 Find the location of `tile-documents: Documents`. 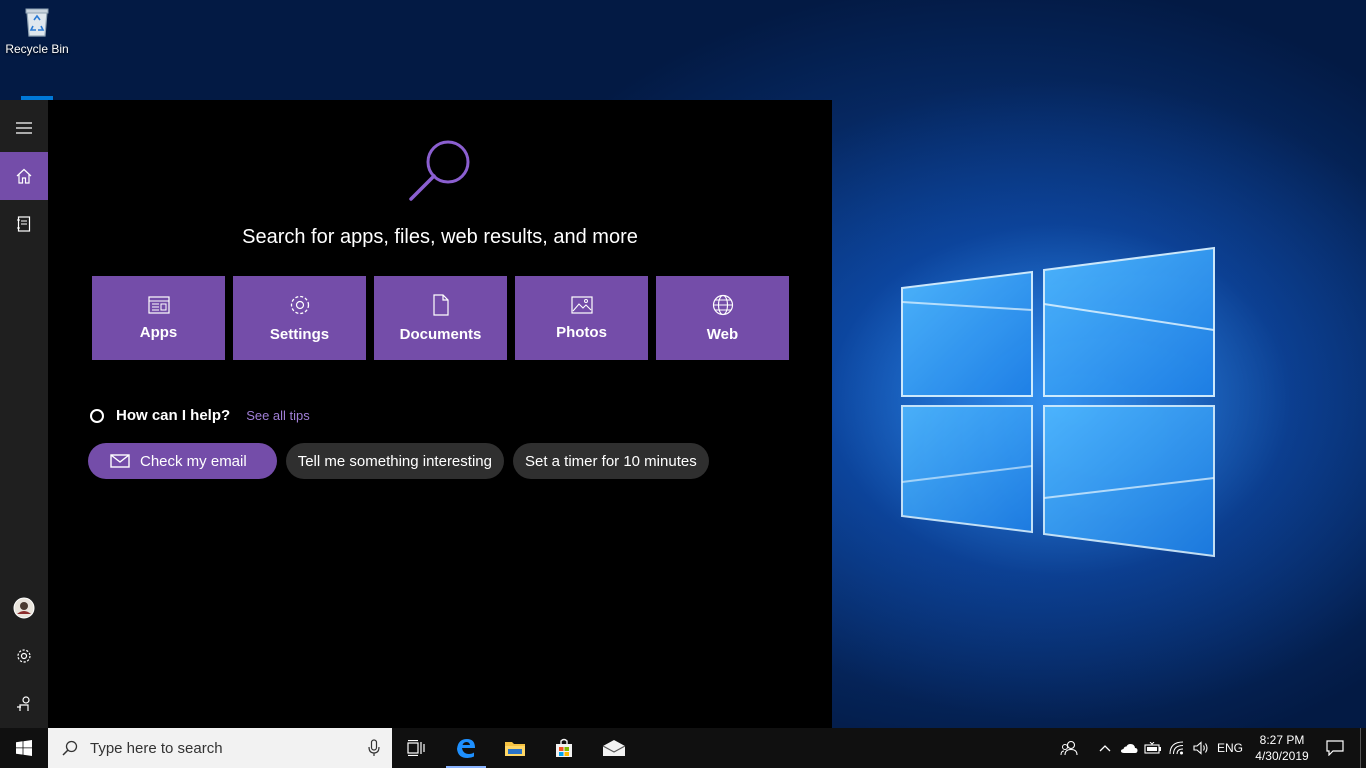

tile-documents: Documents is located at coordinates (440, 318).